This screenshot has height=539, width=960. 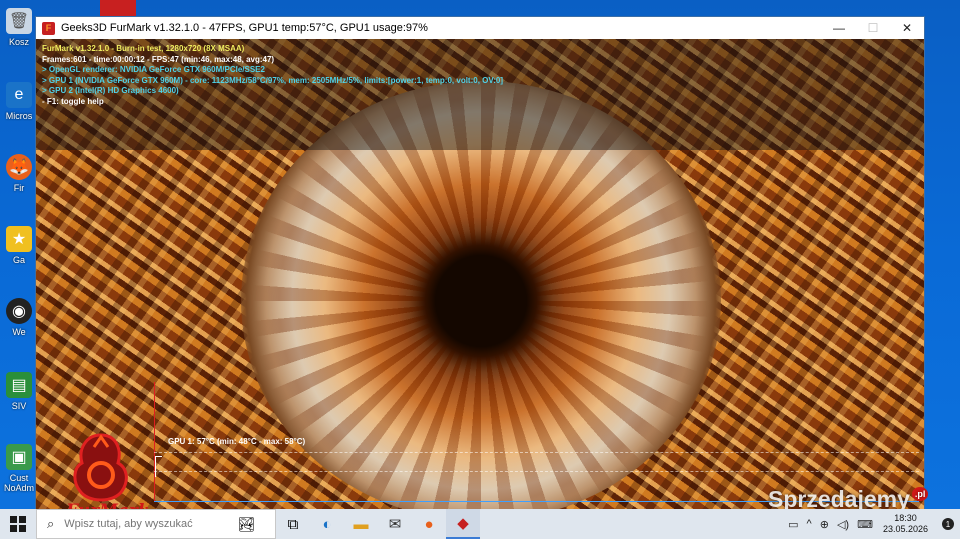 I want to click on firefox-icon: ●, so click(x=429, y=524).